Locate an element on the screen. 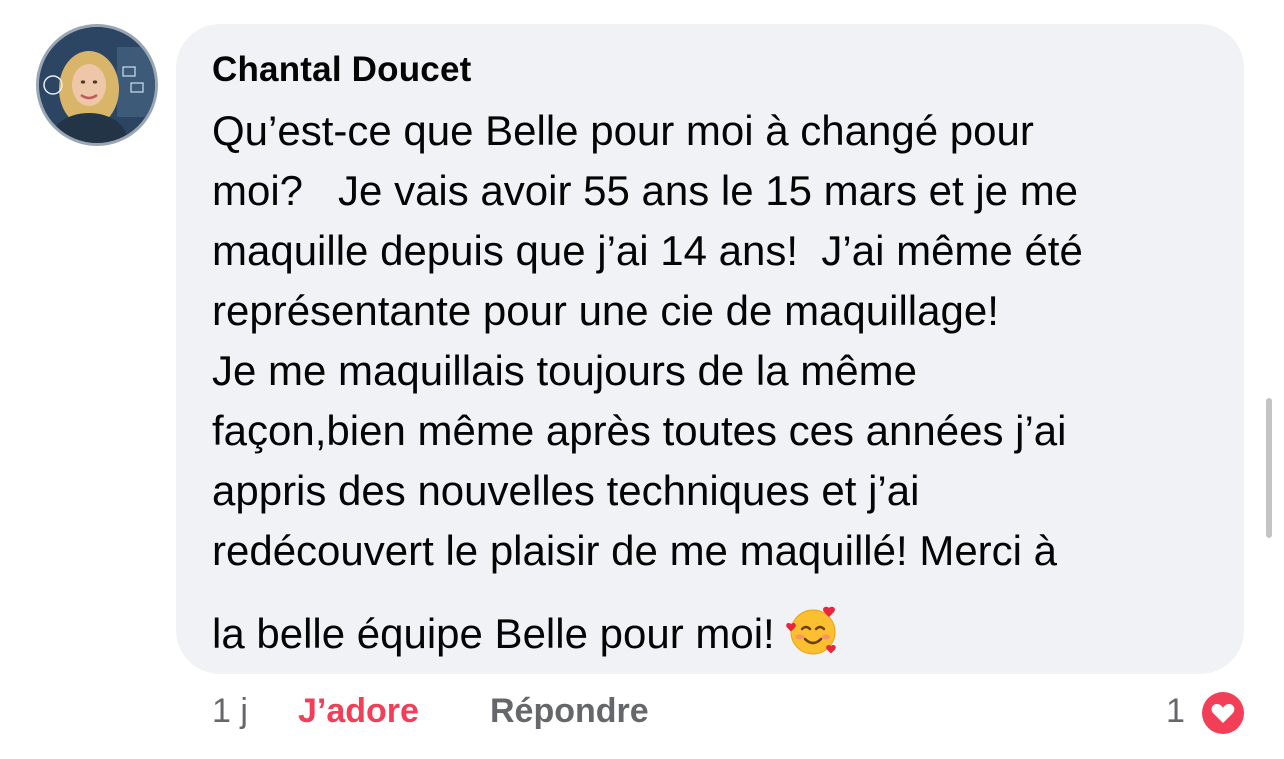 The width and height of the screenshot is (1284, 759). reply-button: Répondre is located at coordinates (569, 711).